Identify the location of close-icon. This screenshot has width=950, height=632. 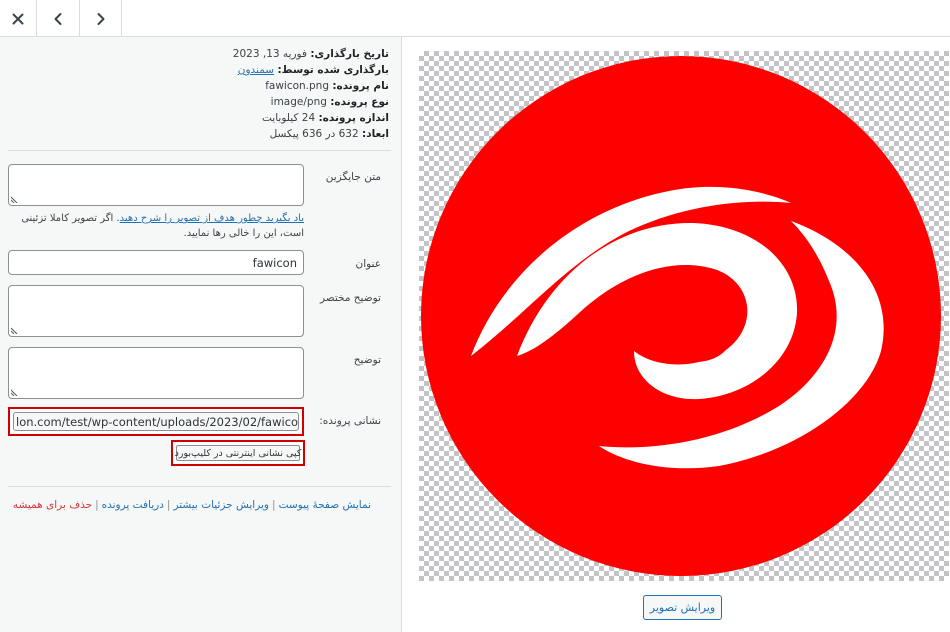
(18, 18).